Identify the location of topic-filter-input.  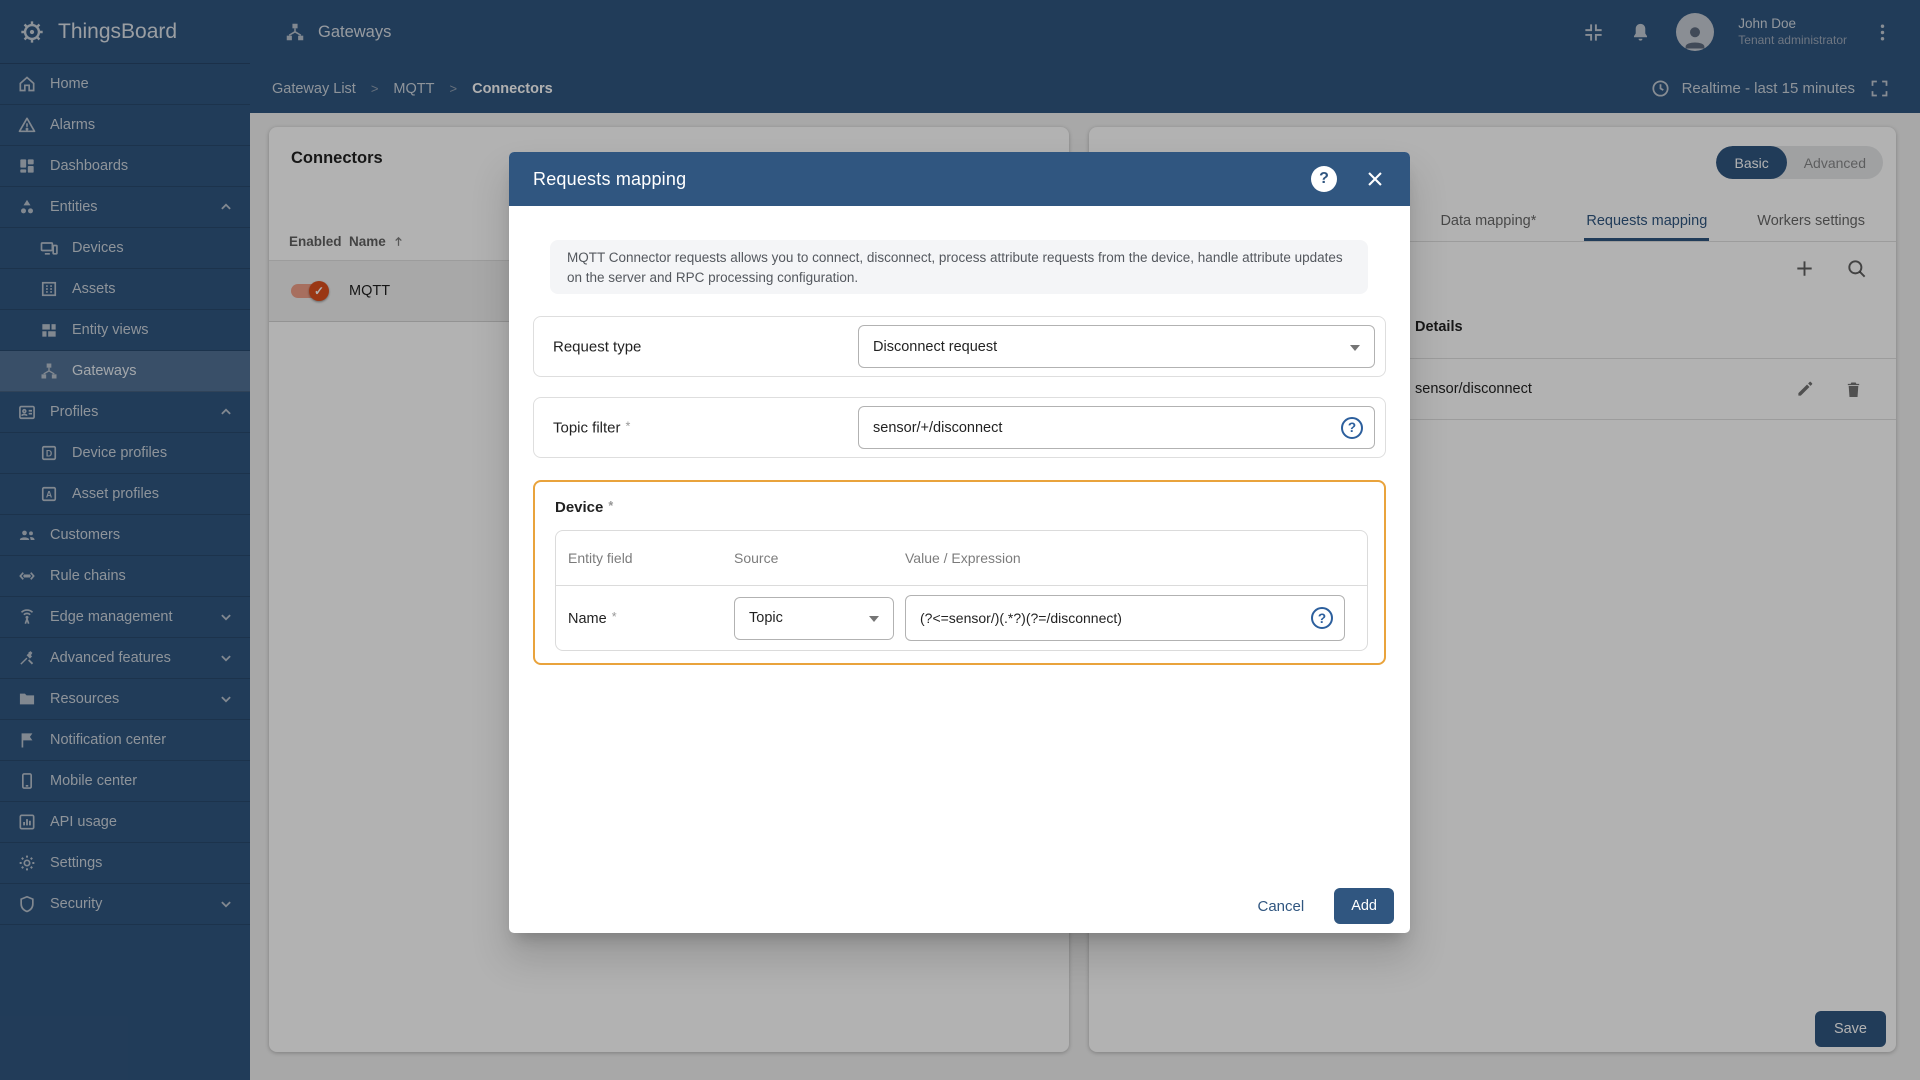
(1116, 427).